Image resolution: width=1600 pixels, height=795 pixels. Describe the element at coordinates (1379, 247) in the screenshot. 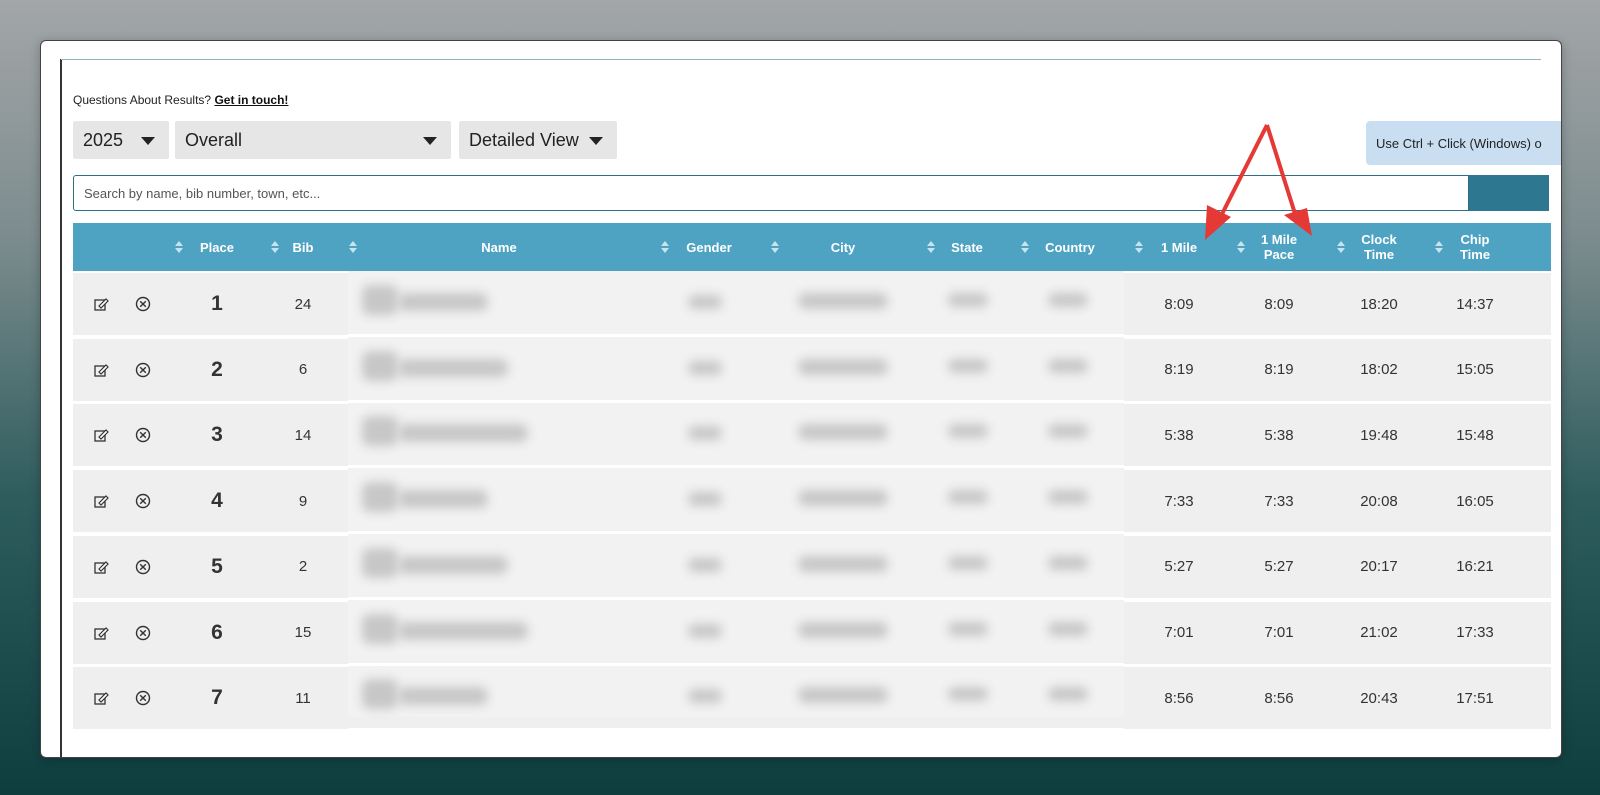

I see `column-header-clock-time: Clock Time` at that location.